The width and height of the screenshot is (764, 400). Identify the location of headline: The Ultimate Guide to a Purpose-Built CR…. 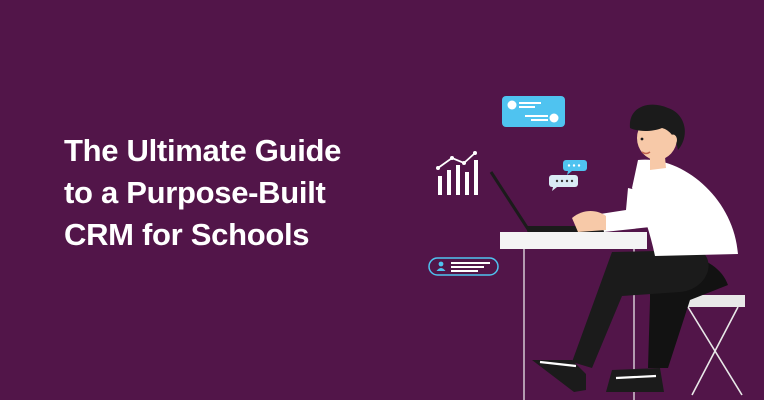
(229, 193).